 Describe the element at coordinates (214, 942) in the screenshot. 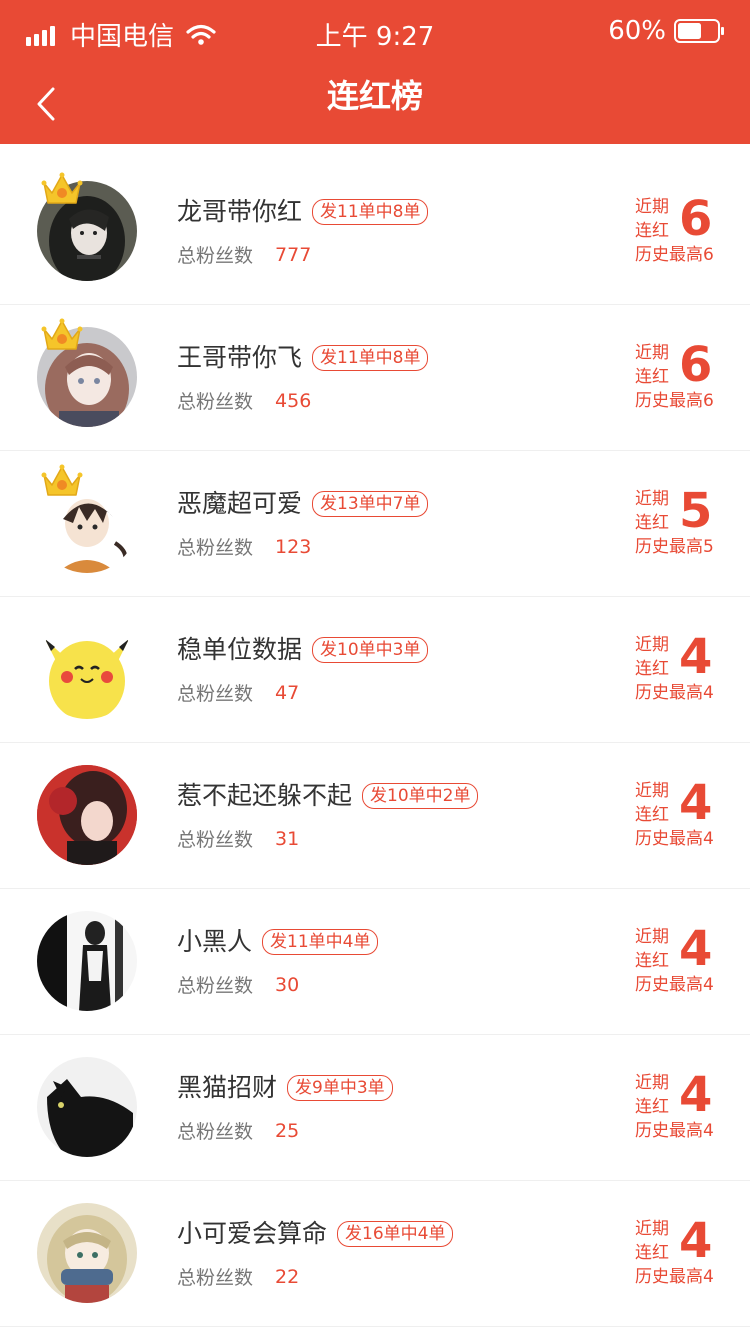

I see `user-name: 小黑人` at that location.